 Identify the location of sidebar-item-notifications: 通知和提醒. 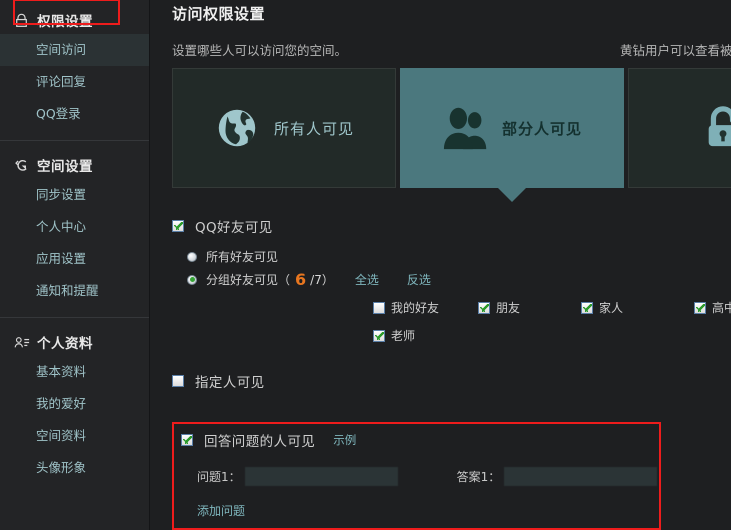
(74, 291).